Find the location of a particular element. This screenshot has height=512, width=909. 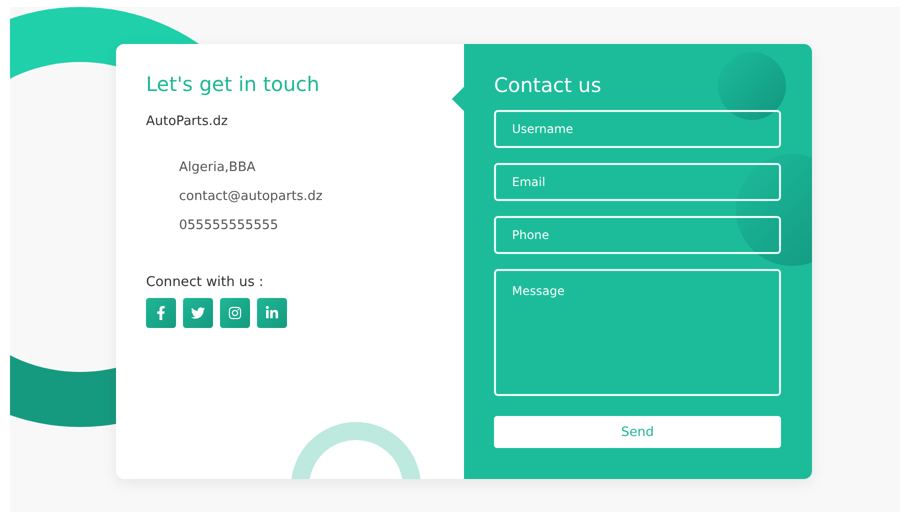

linkedin-button is located at coordinates (272, 313).